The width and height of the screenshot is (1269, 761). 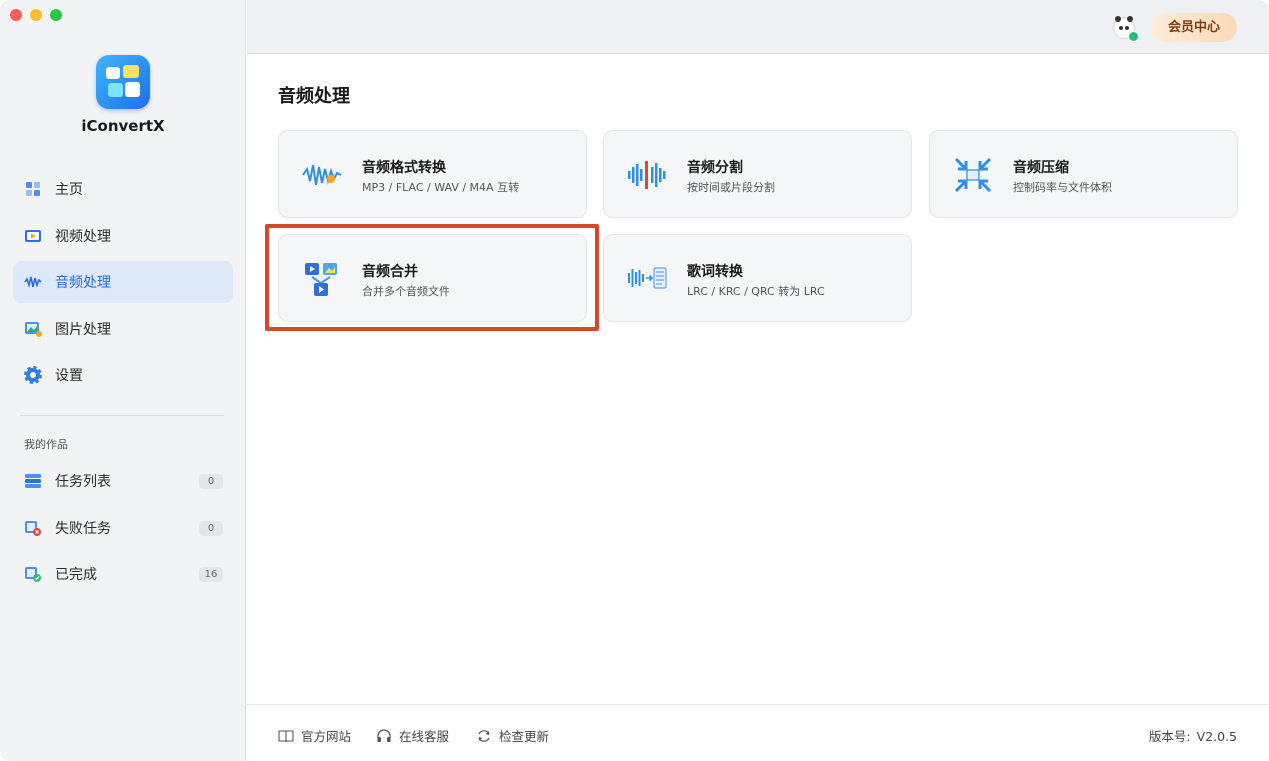 What do you see at coordinates (123, 82) in the screenshot?
I see `app-logo` at bounding box center [123, 82].